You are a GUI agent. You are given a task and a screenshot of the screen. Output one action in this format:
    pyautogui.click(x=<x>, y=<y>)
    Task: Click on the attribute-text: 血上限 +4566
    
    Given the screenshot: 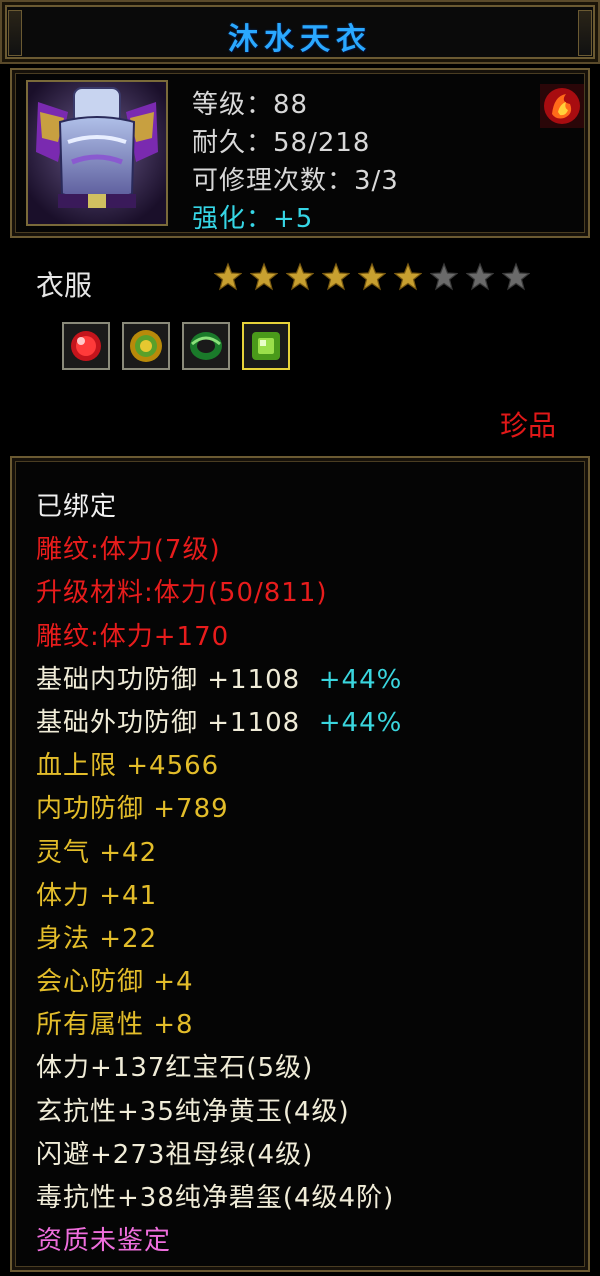 What is the action you would take?
    pyautogui.click(x=128, y=766)
    